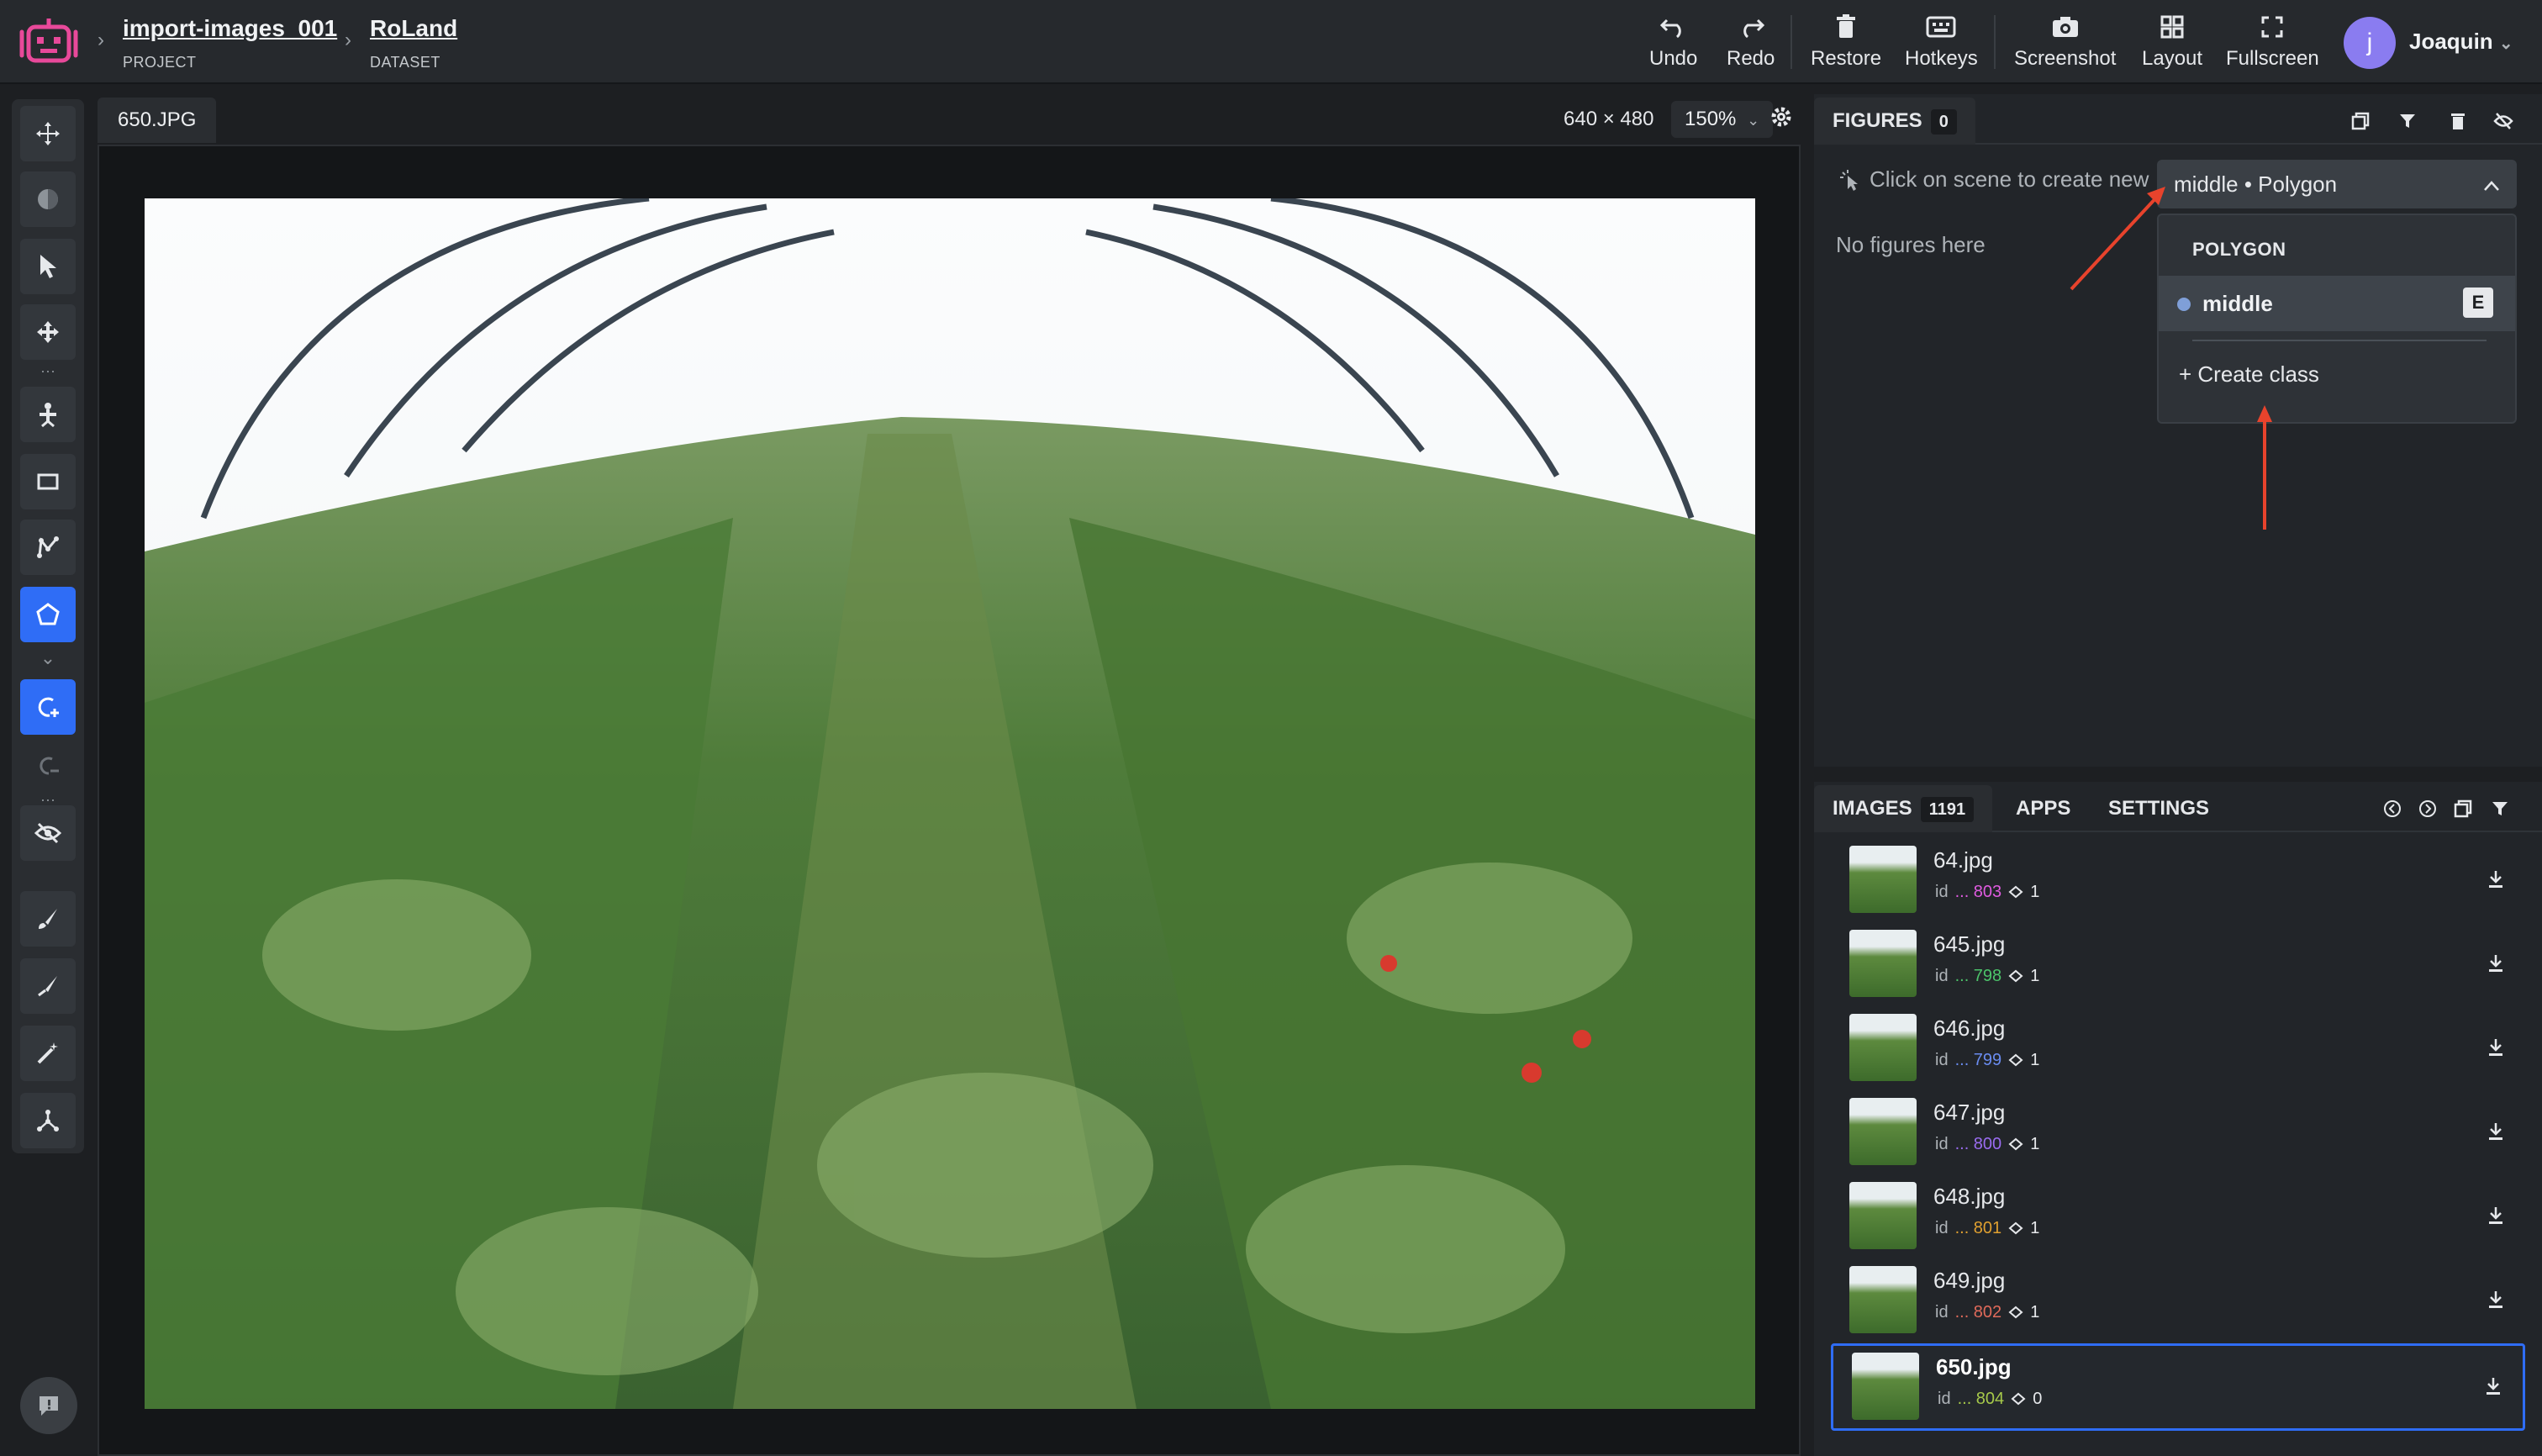  I want to click on image-list-item: 648.jpg id ... 801 1, so click(2178, 1215).